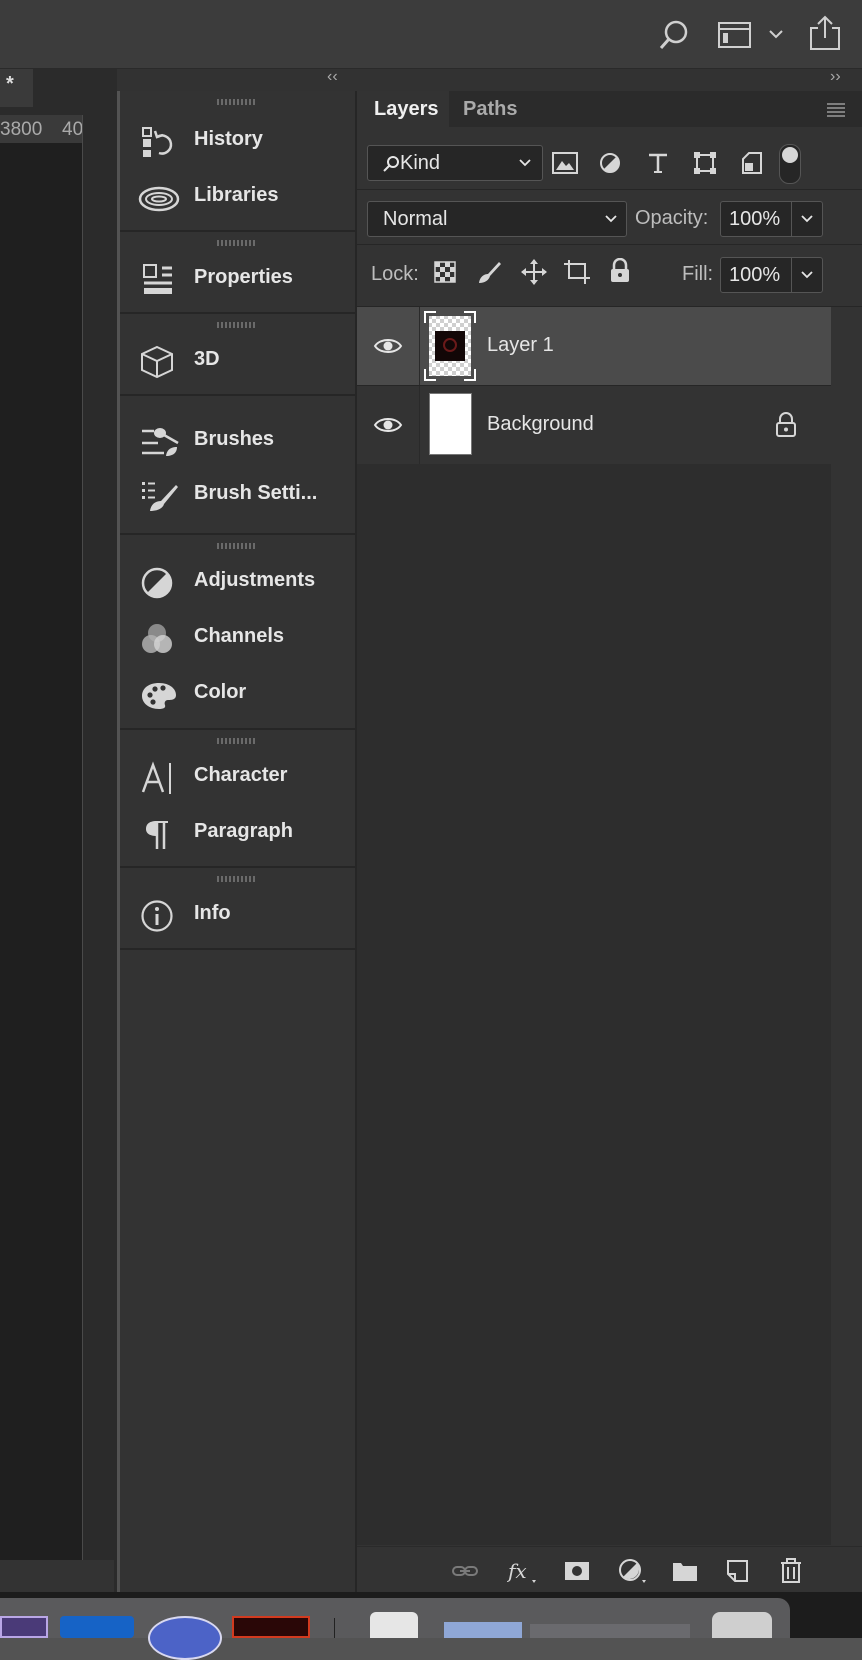 The height and width of the screenshot is (1660, 862). I want to click on opacity-field: 100%, so click(771, 219).